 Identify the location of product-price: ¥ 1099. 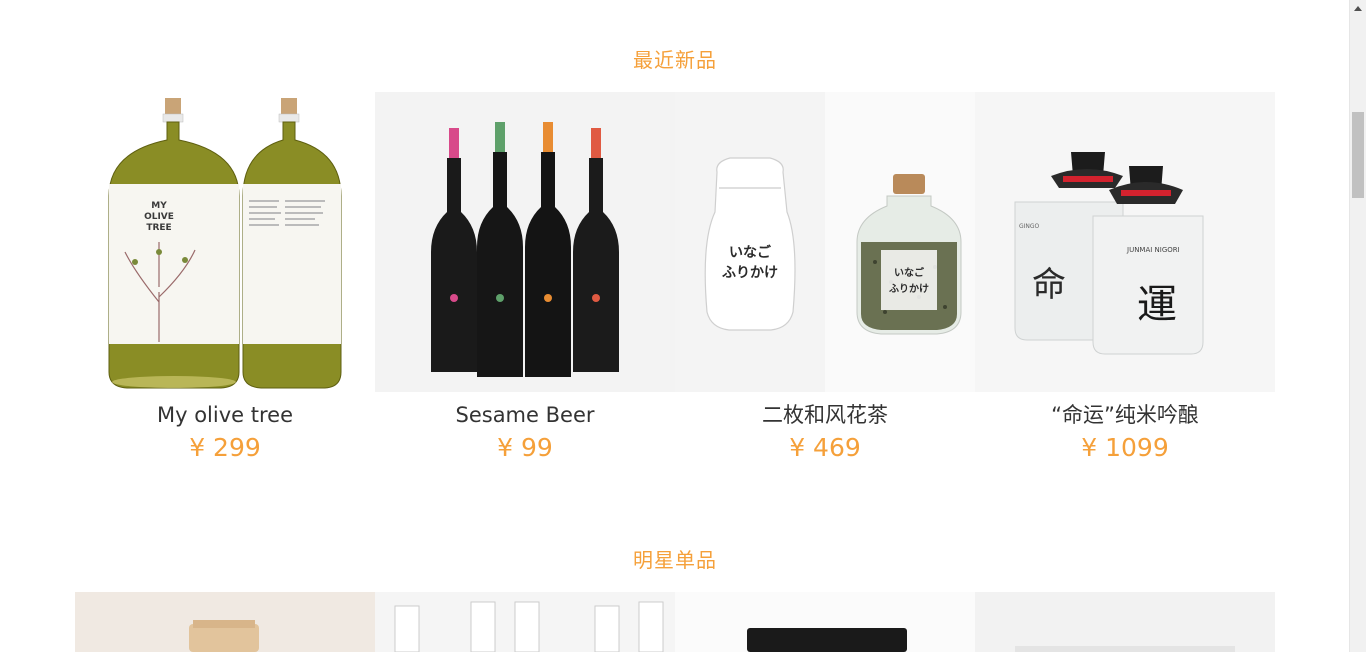
(1125, 447).